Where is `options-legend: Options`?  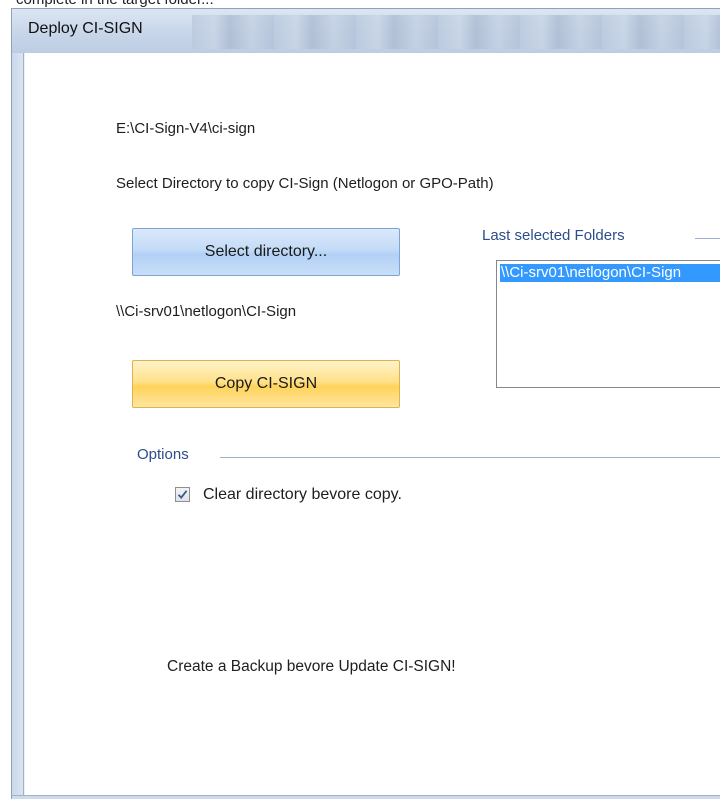
options-legend: Options is located at coordinates (166, 454).